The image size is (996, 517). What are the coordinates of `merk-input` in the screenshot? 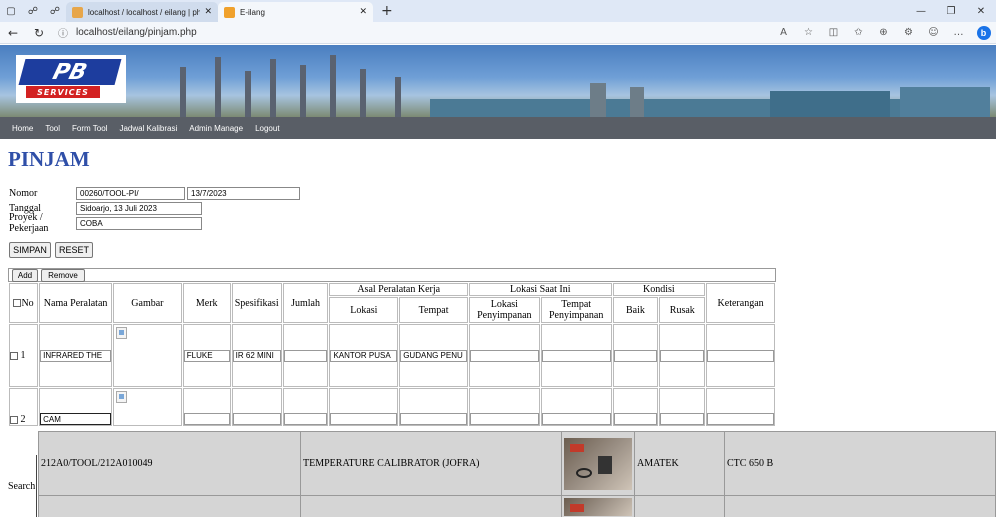 It's located at (206, 419).